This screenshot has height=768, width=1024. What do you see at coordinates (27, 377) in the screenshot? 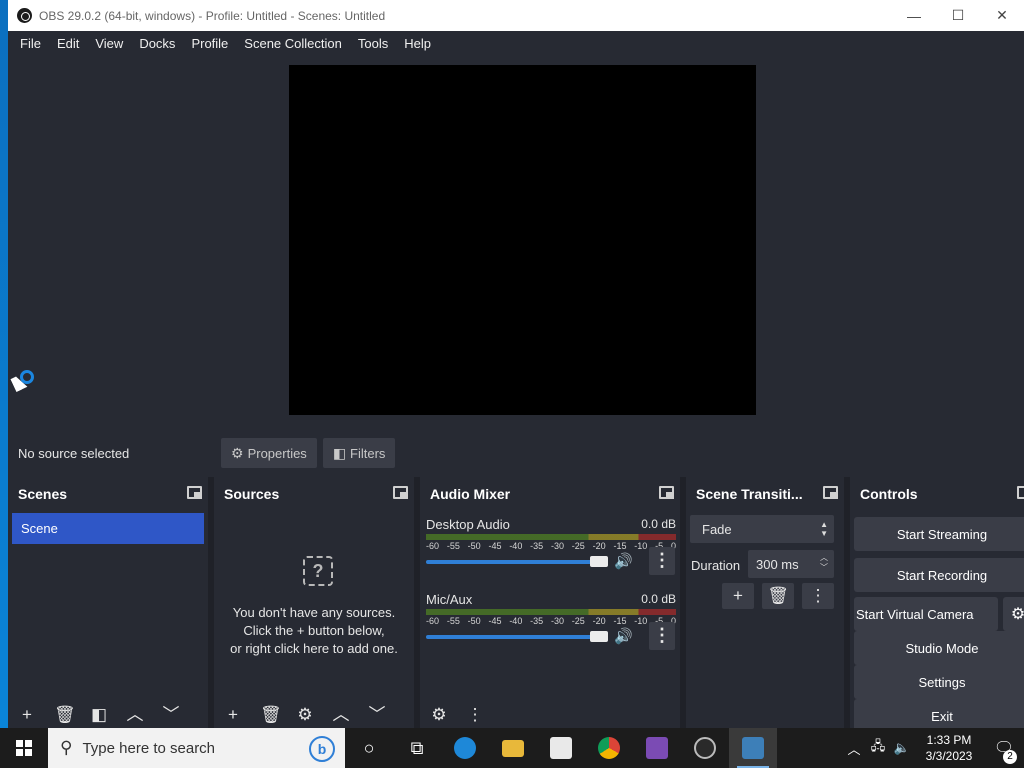
I see `busy-spinner-icon` at bounding box center [27, 377].